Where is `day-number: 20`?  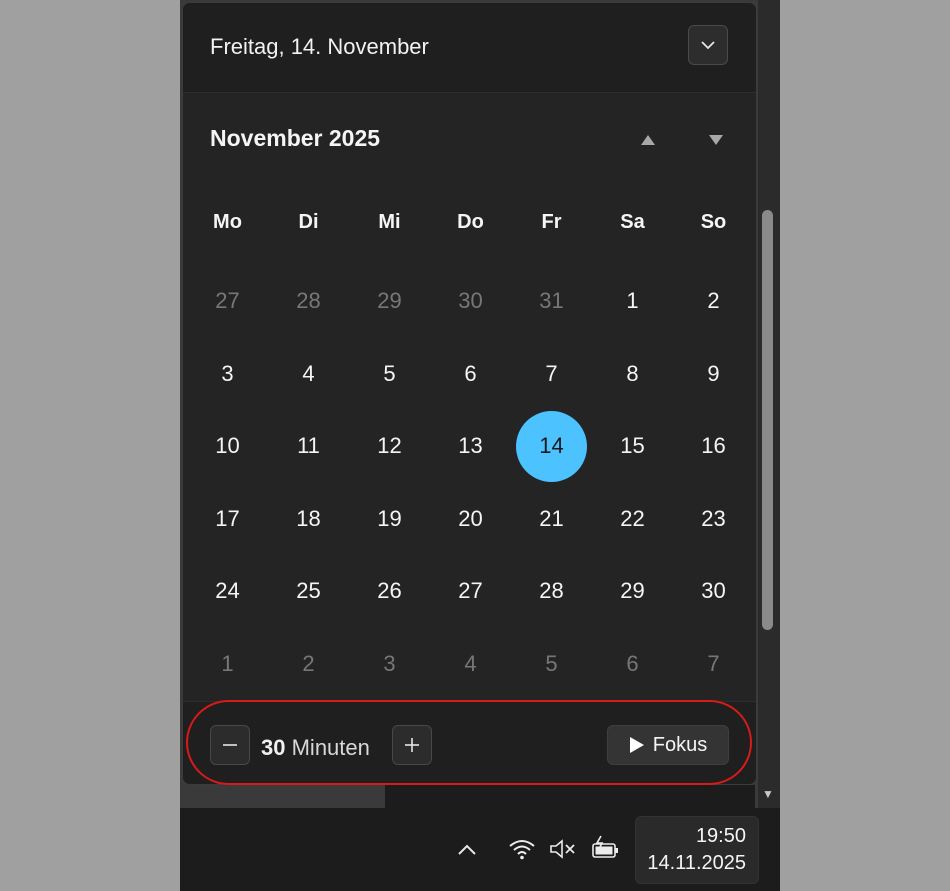
day-number: 20 is located at coordinates (470, 518).